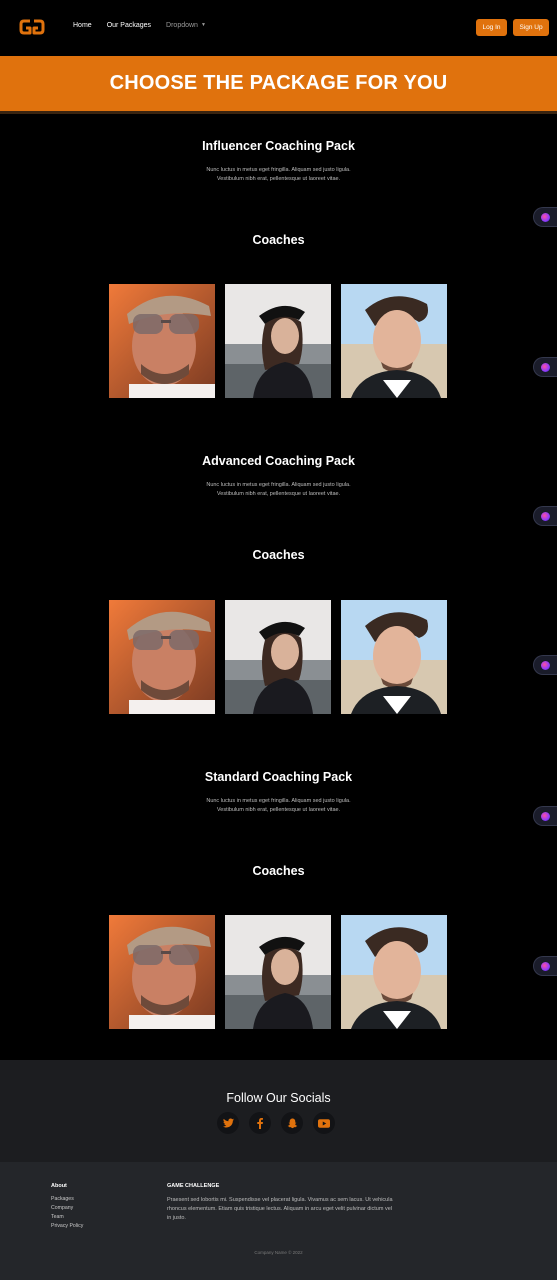 Image resolution: width=557 pixels, height=1280 pixels. What do you see at coordinates (57, 1217) in the screenshot?
I see `footer-link-team: Team` at bounding box center [57, 1217].